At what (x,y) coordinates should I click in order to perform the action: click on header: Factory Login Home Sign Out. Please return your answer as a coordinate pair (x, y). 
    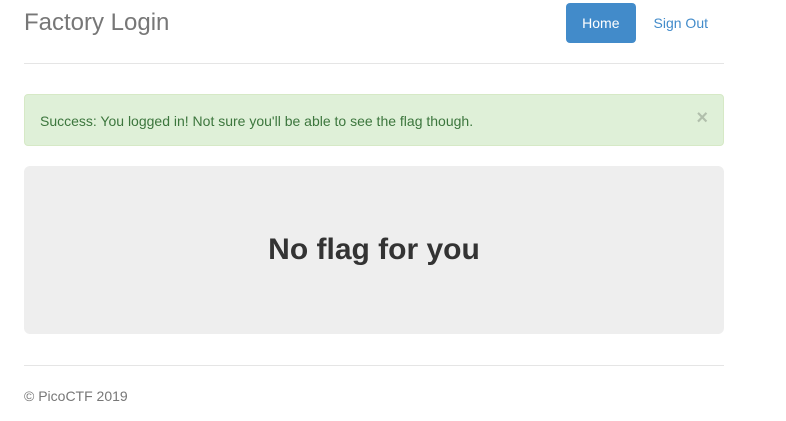
    Looking at the image, I should click on (374, 32).